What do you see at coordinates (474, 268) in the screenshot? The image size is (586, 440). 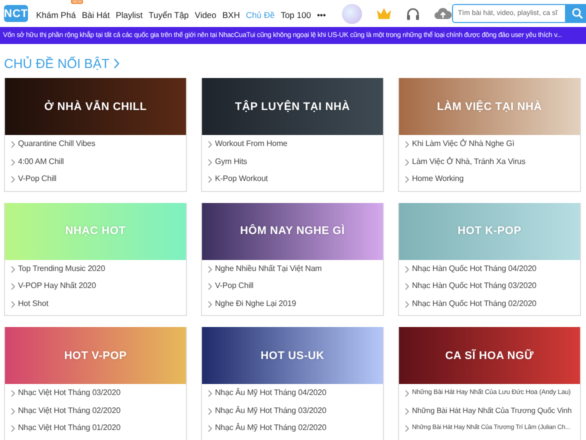 I see `topic-item-link: Nhạc Hàn Quốc Hot Tháng 04/2020` at bounding box center [474, 268].